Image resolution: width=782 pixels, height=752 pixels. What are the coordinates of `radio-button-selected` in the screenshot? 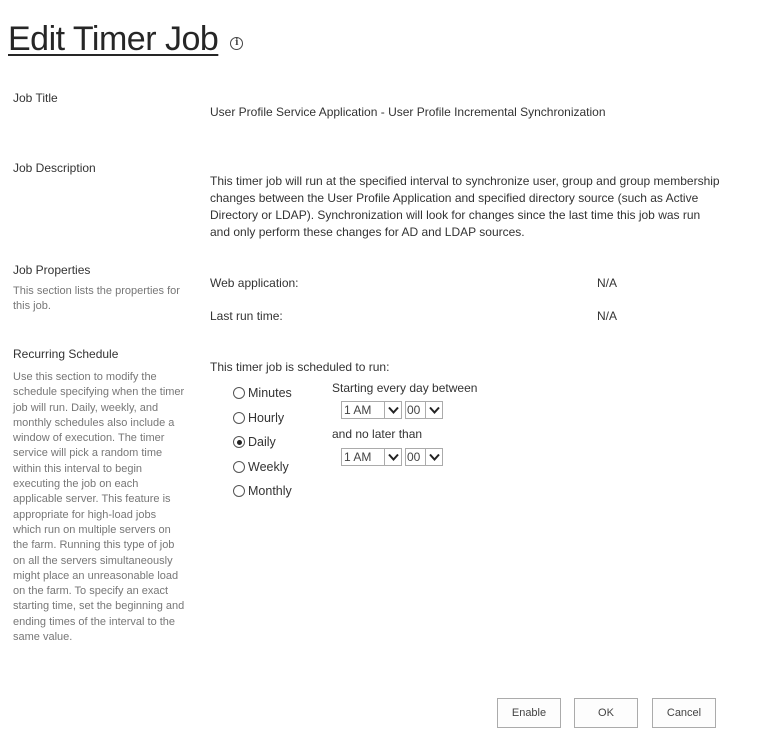 It's located at (239, 442).